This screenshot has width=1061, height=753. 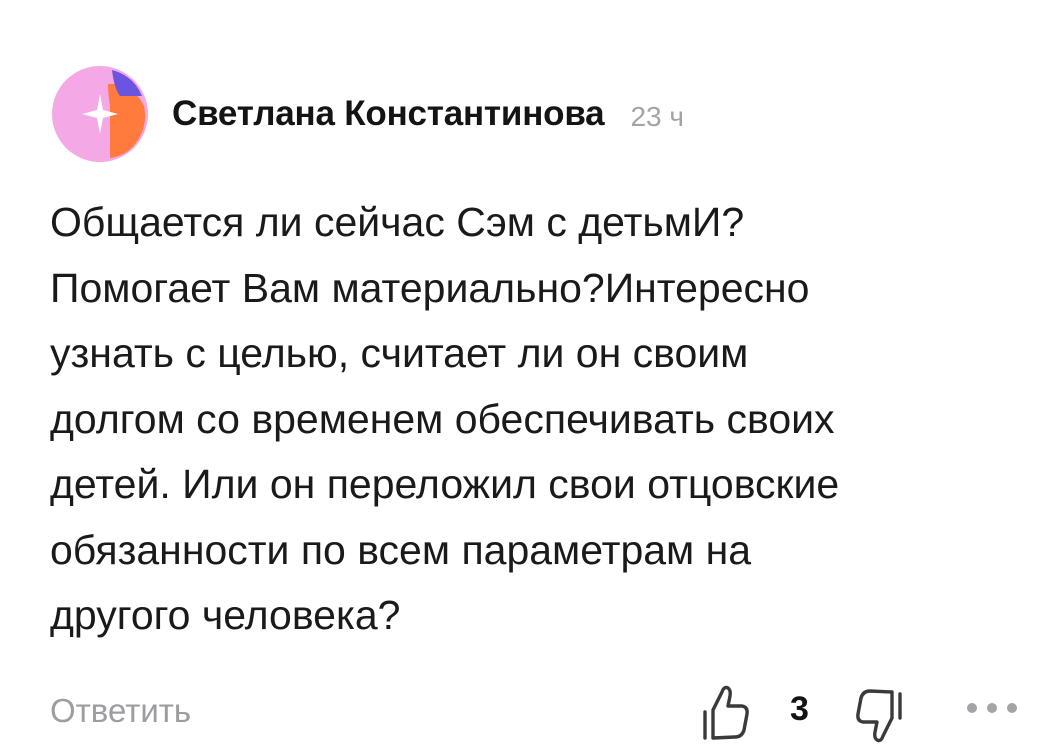 What do you see at coordinates (120, 711) in the screenshot?
I see `reply-button: Ответить` at bounding box center [120, 711].